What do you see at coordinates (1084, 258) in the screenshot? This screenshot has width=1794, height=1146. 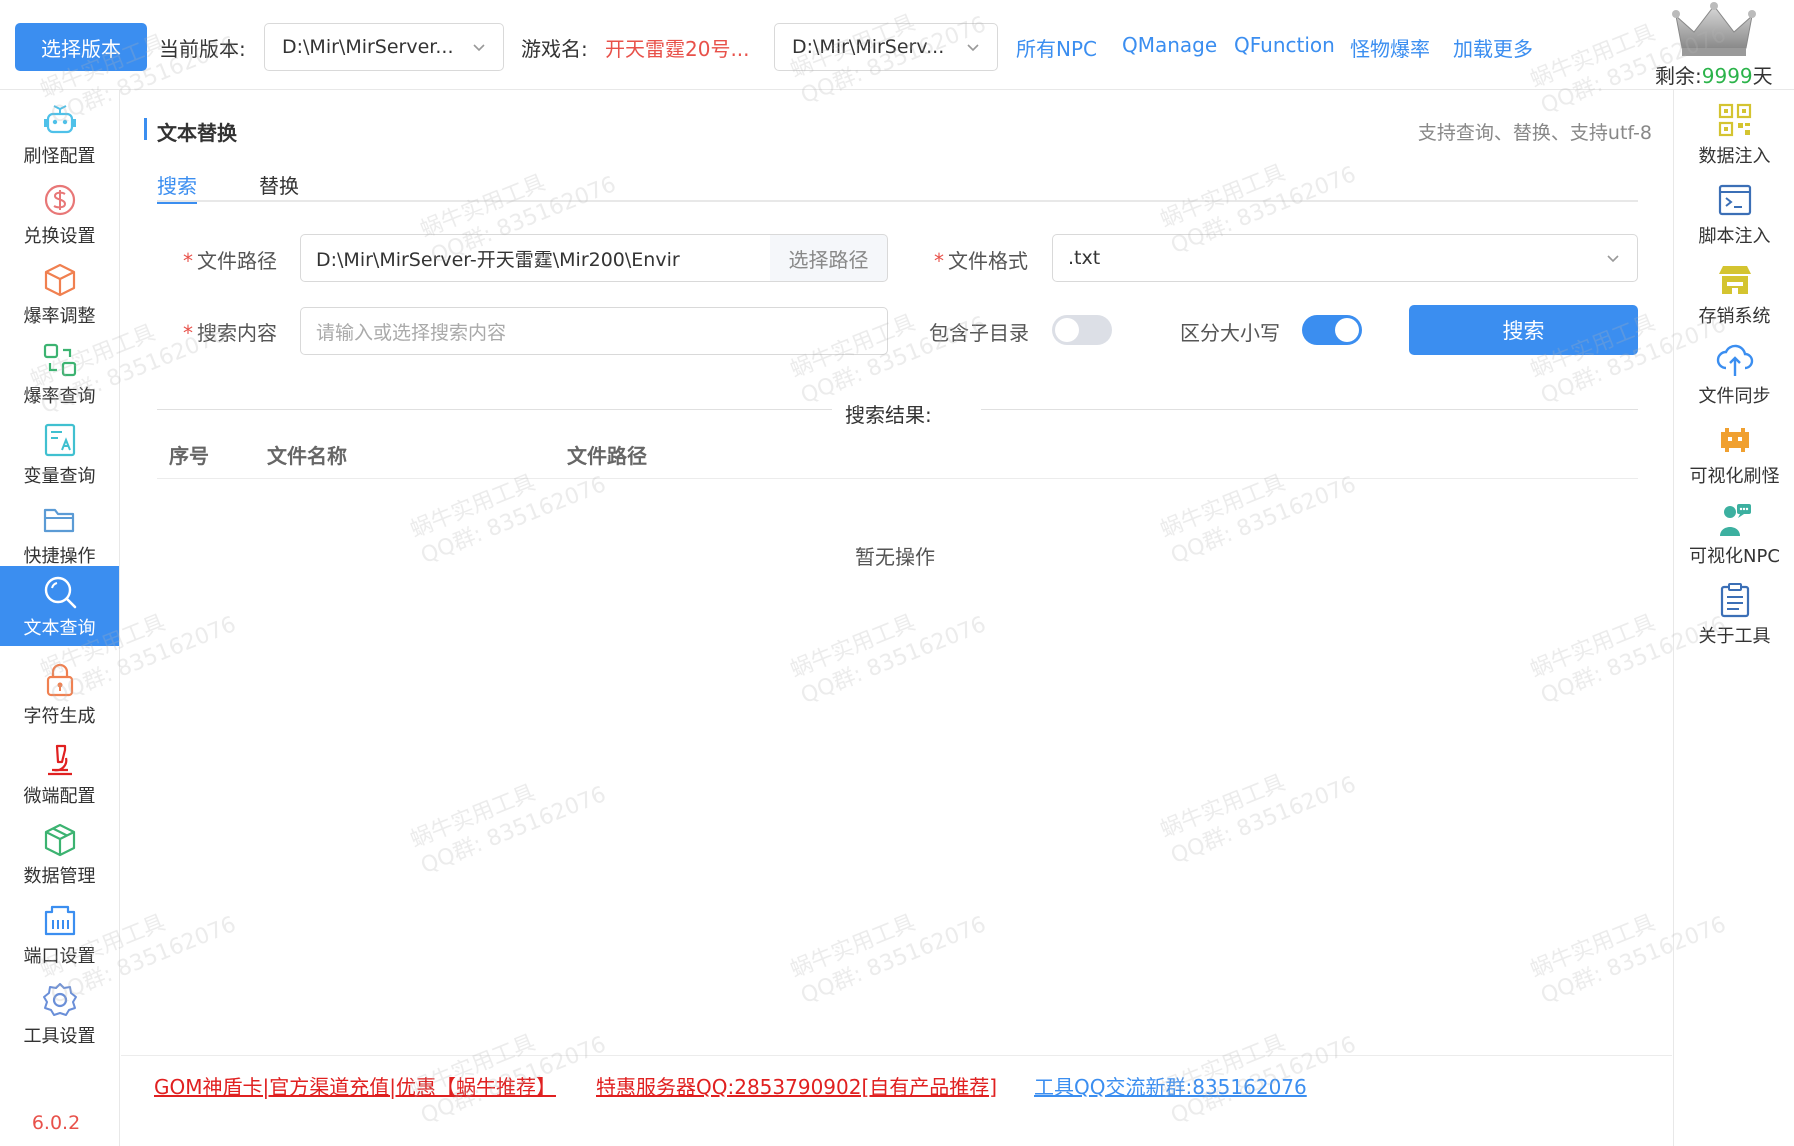 I see `file-format-value: .txt` at bounding box center [1084, 258].